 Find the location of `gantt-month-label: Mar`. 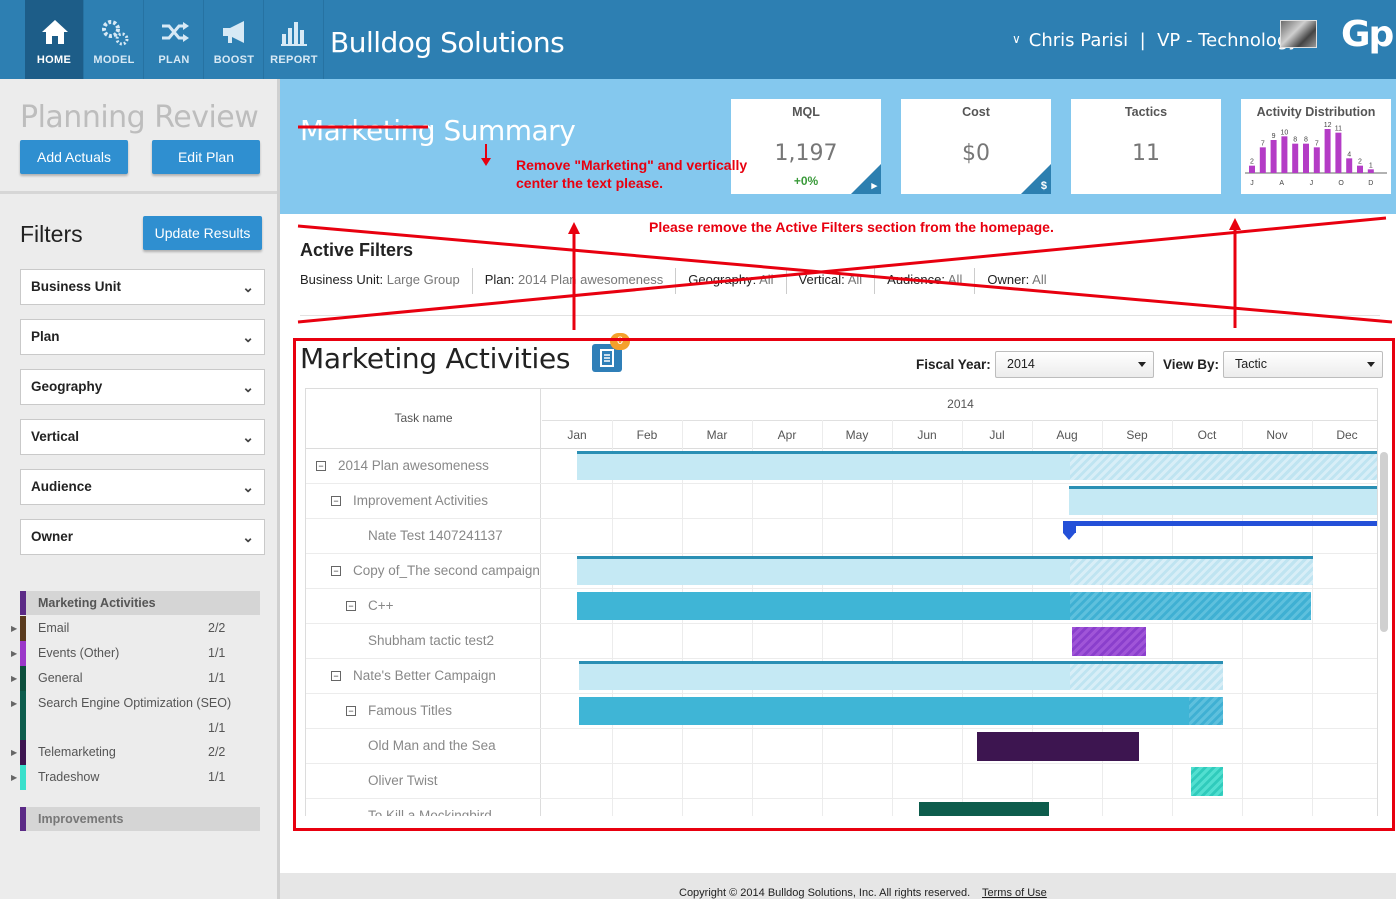

gantt-month-label: Mar is located at coordinates (717, 435).